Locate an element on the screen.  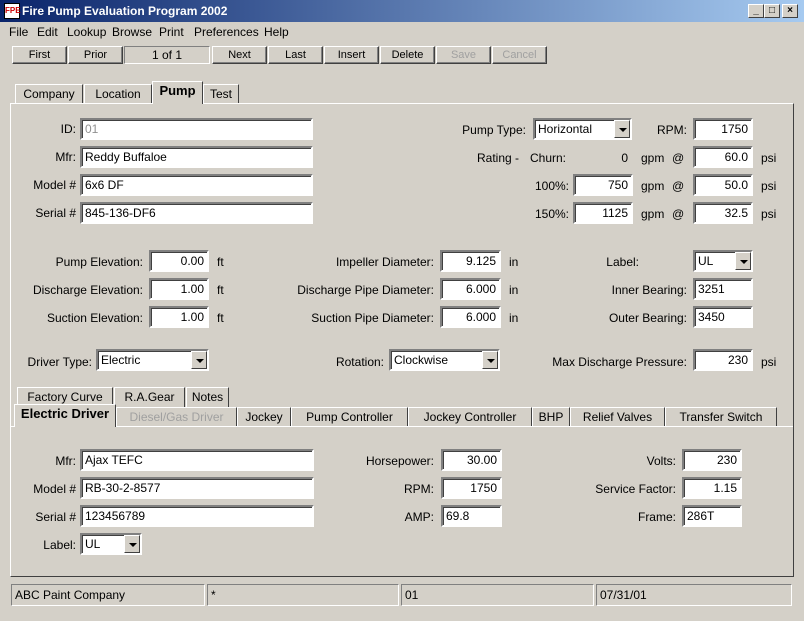
impeller-diameter-label: Impeller Diameter: is located at coordinates (384, 262).